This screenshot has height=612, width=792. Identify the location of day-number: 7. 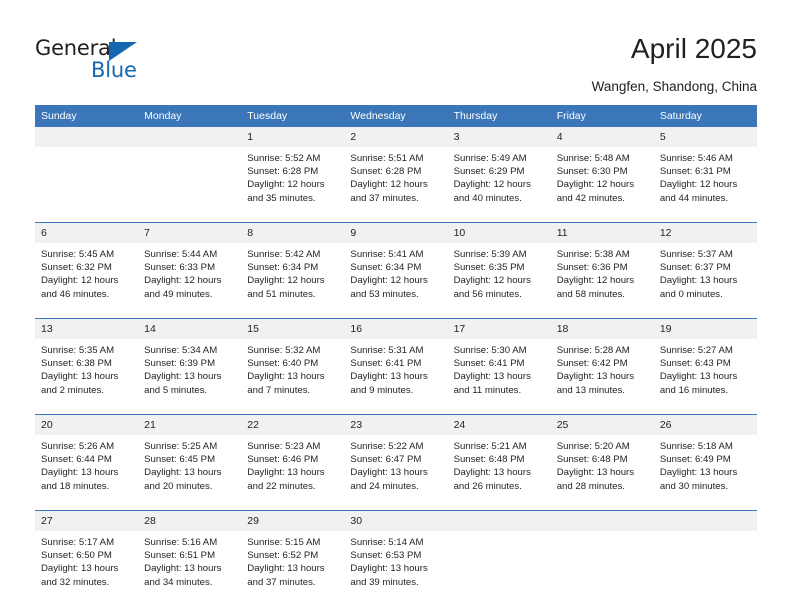
(190, 233).